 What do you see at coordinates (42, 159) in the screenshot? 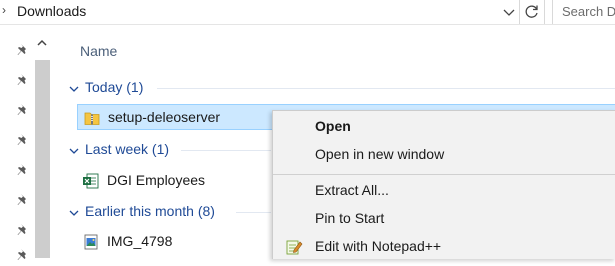
I see `nav-scrollbar-thumb` at bounding box center [42, 159].